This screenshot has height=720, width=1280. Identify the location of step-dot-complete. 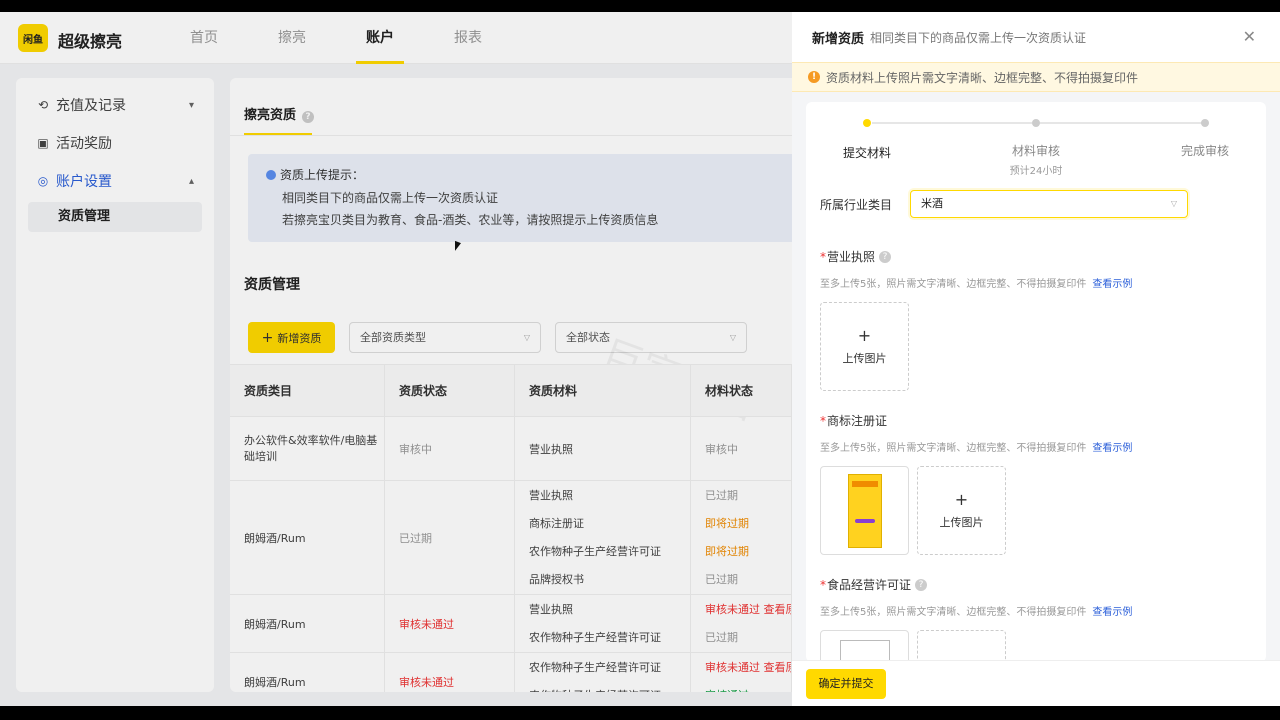
(1205, 123).